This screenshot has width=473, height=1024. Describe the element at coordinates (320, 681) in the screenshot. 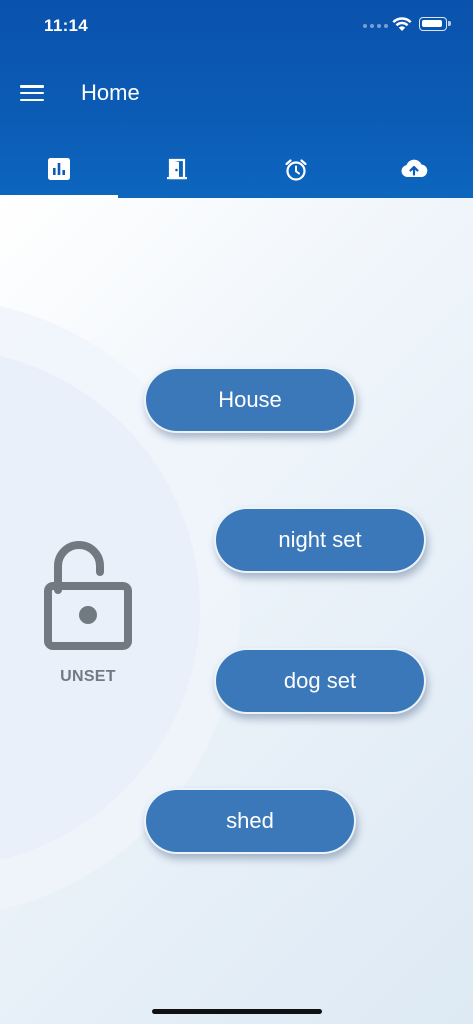

I see `zone-button-dog-set: dog set` at that location.